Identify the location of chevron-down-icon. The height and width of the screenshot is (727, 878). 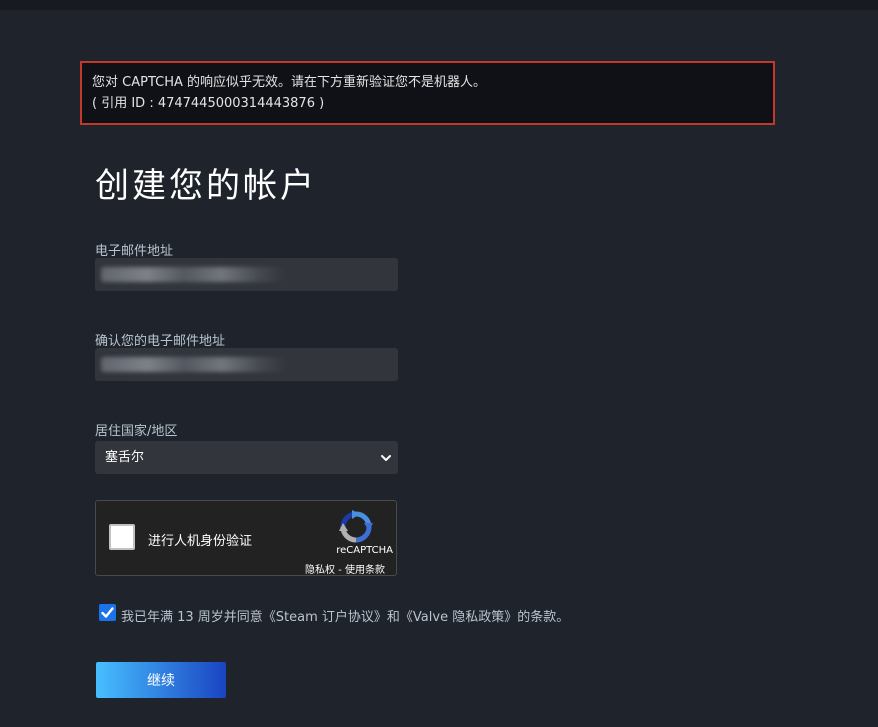
(386, 458).